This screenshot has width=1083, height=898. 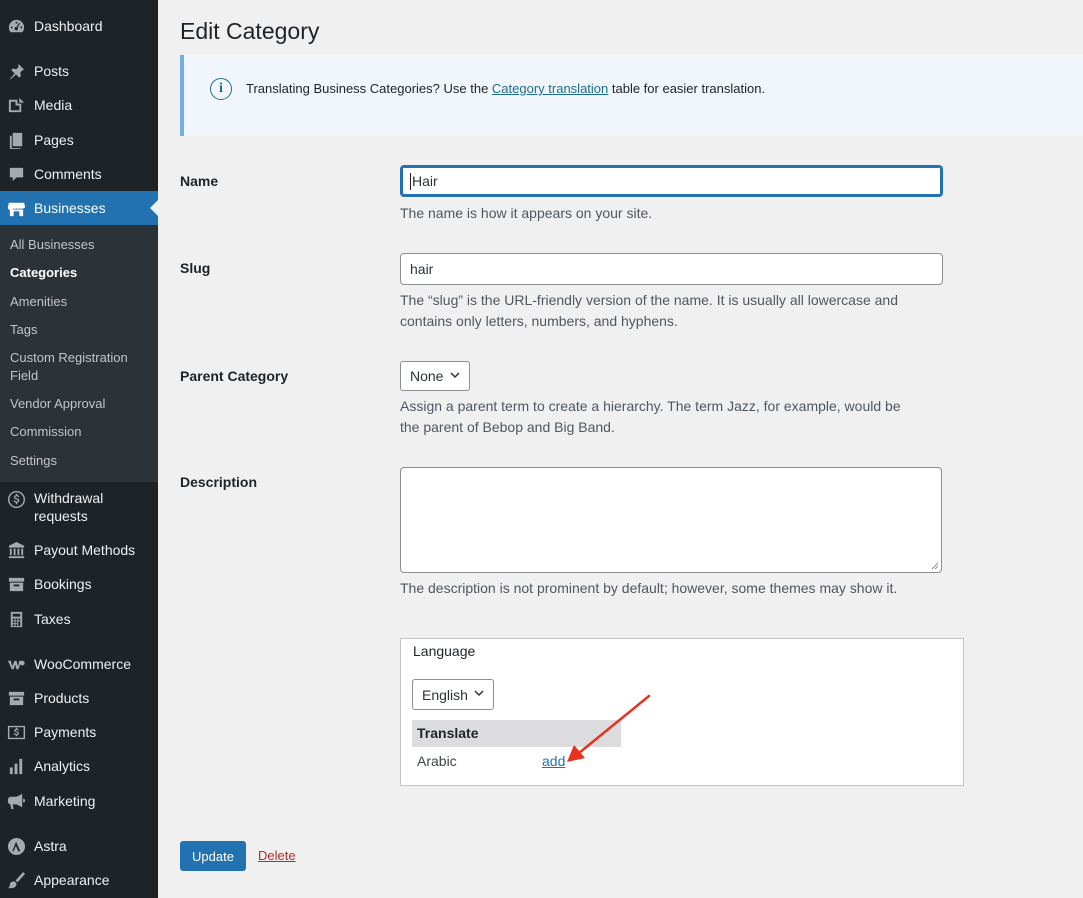 What do you see at coordinates (448, 733) in the screenshot?
I see `translate-header-label: Translate` at bounding box center [448, 733].